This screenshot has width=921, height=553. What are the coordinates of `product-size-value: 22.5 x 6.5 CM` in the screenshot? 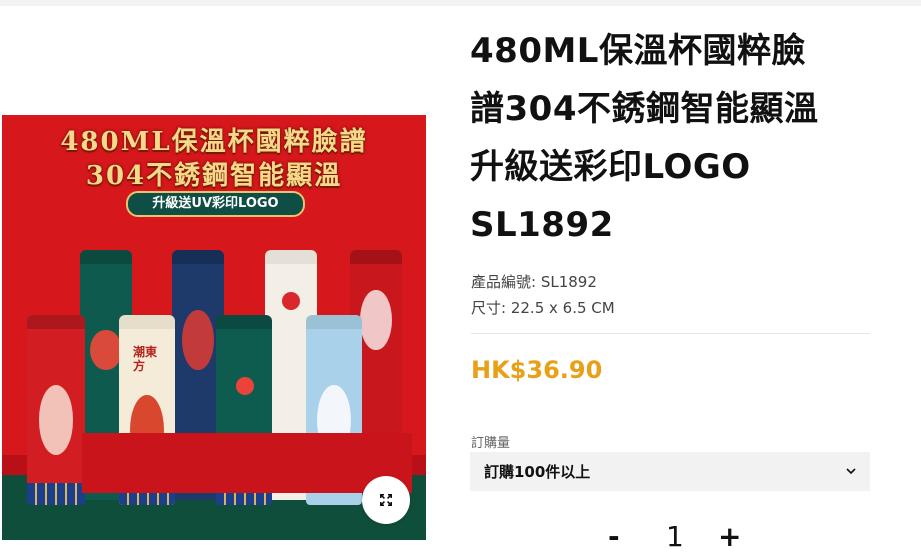 It's located at (562, 308).